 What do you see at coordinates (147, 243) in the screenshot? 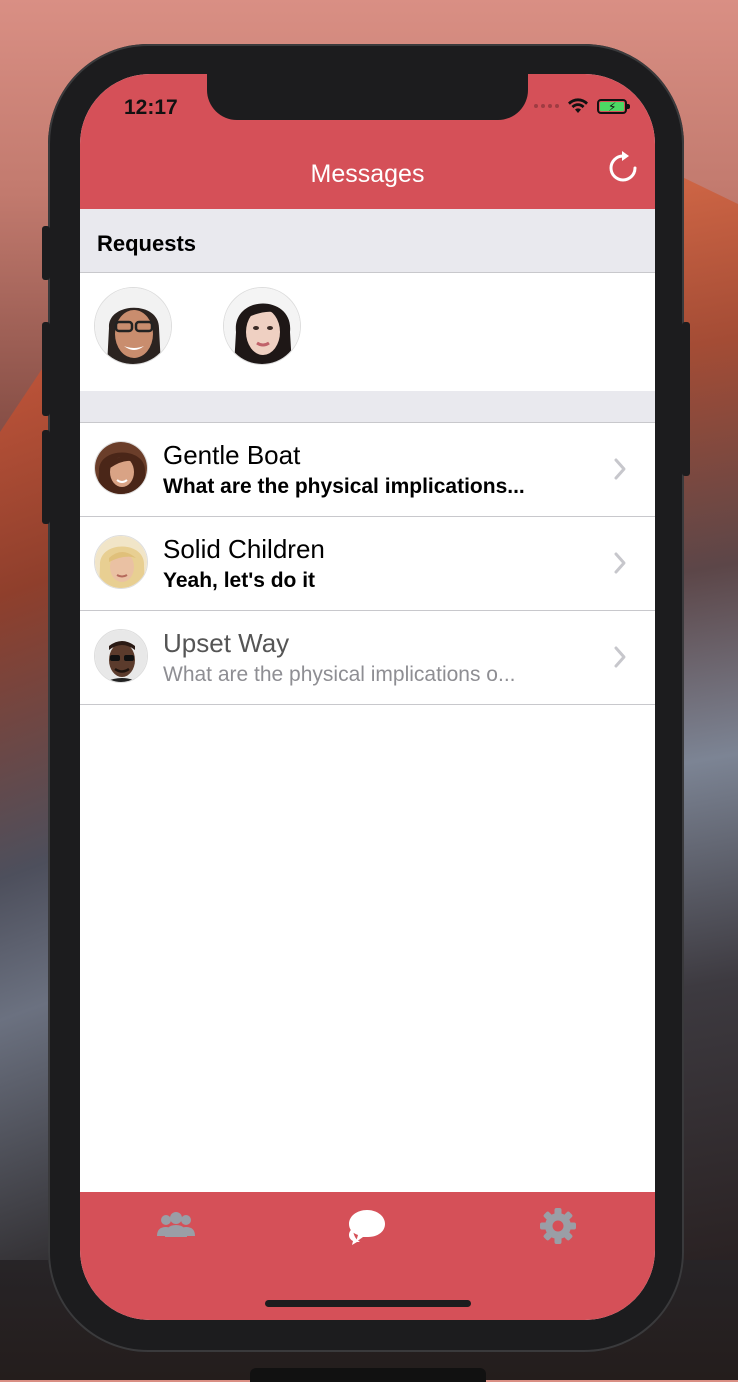
I see `requests-label: Requests` at bounding box center [147, 243].